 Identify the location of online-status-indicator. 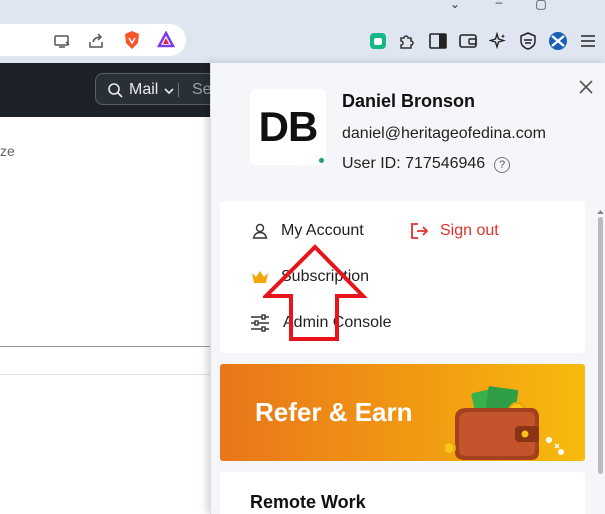
(321, 160).